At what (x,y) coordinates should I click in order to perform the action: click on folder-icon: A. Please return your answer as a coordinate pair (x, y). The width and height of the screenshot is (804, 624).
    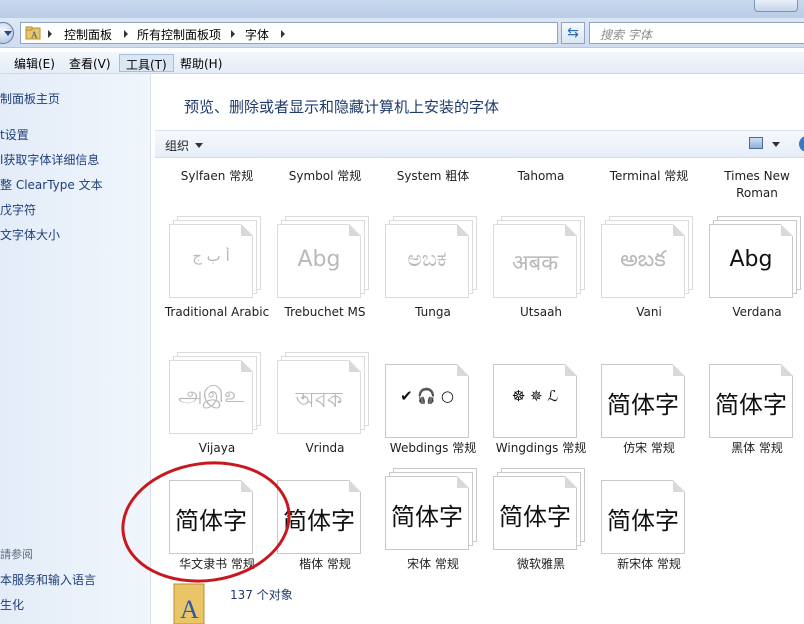
    Looking at the image, I should click on (33, 33).